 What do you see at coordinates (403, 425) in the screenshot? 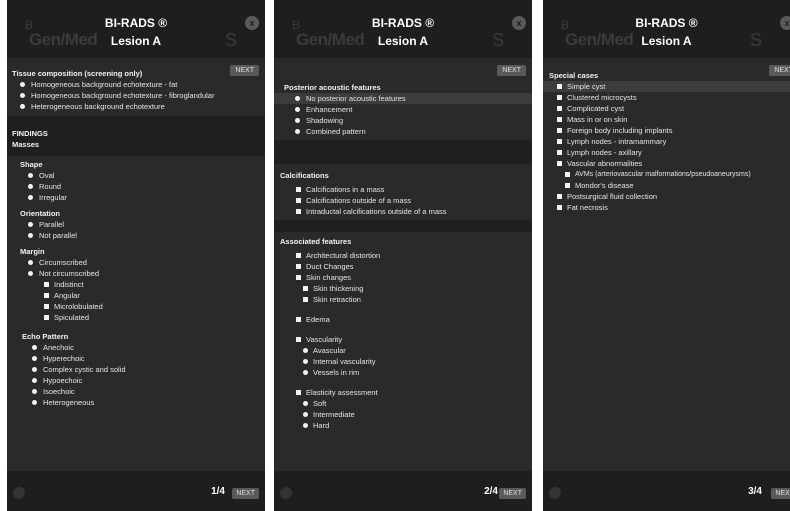
I see `radio-option: Hard` at bounding box center [403, 425].